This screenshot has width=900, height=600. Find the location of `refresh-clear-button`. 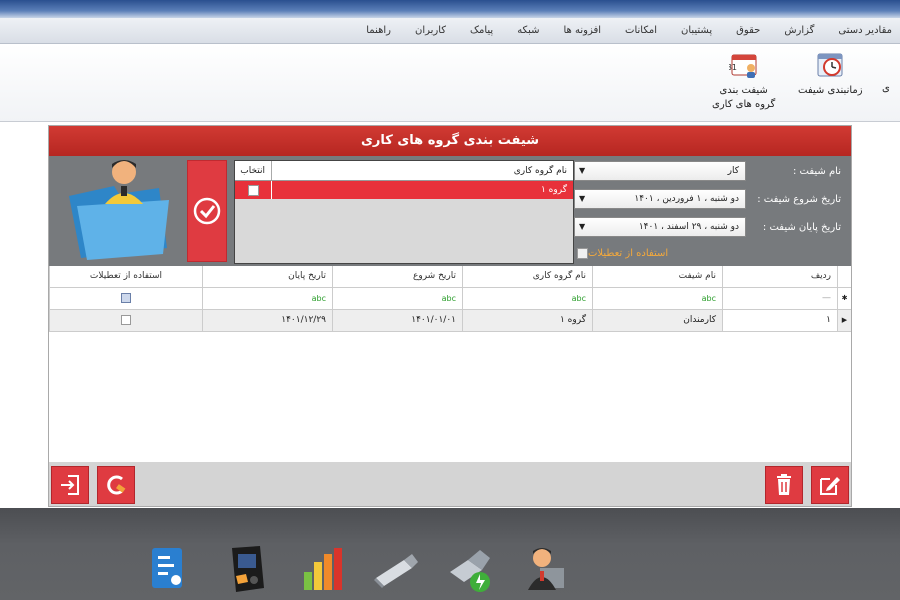

refresh-clear-button is located at coordinates (116, 485).